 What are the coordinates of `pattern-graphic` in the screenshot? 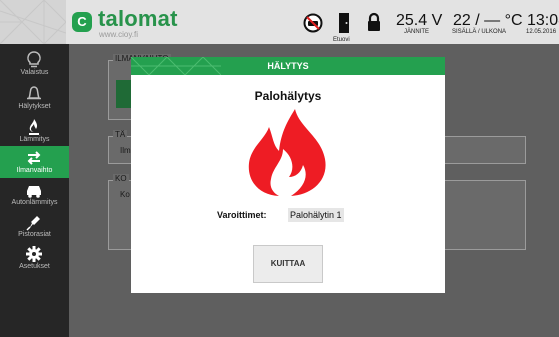 It's located at (33, 22).